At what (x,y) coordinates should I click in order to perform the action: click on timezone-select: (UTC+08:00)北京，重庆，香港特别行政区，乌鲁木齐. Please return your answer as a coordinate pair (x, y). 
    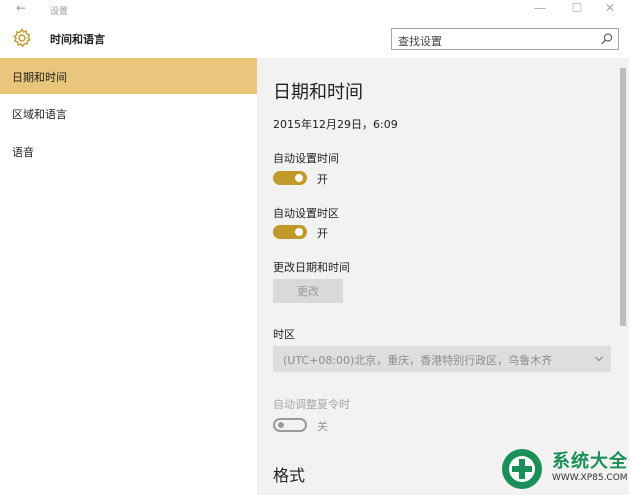
    Looking at the image, I should click on (442, 359).